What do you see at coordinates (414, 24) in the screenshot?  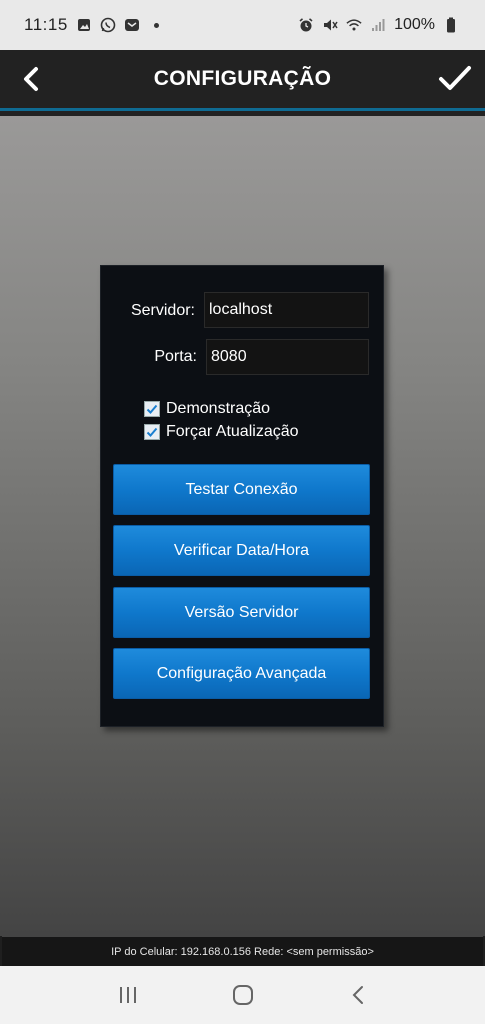 I see `battery-percent: 100%` at bounding box center [414, 24].